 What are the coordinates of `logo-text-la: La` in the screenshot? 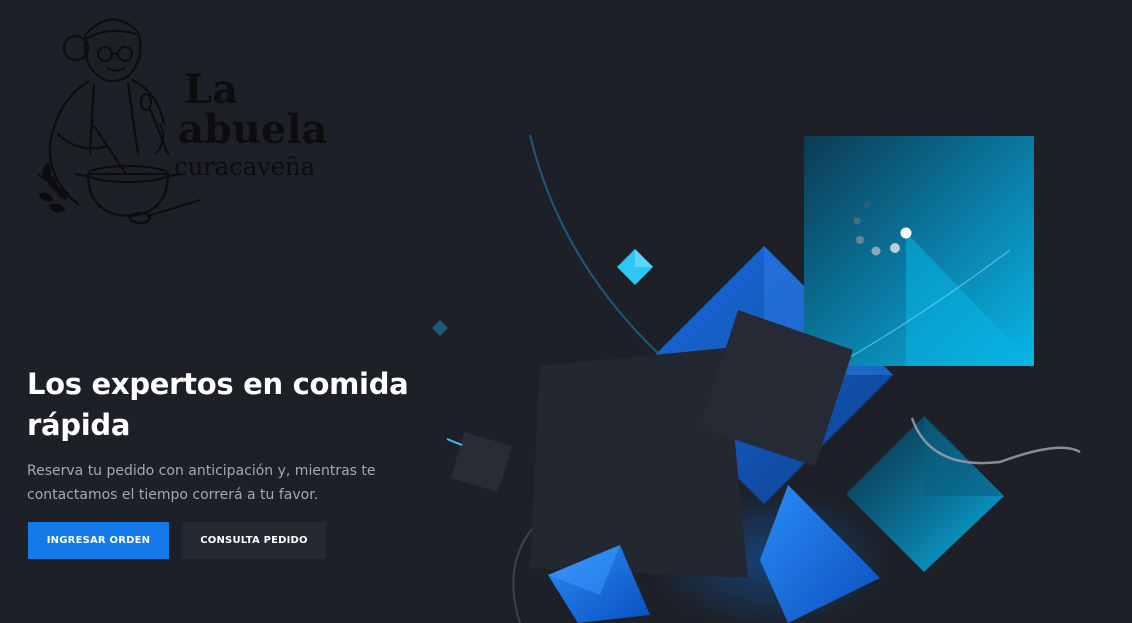 It's located at (211, 89).